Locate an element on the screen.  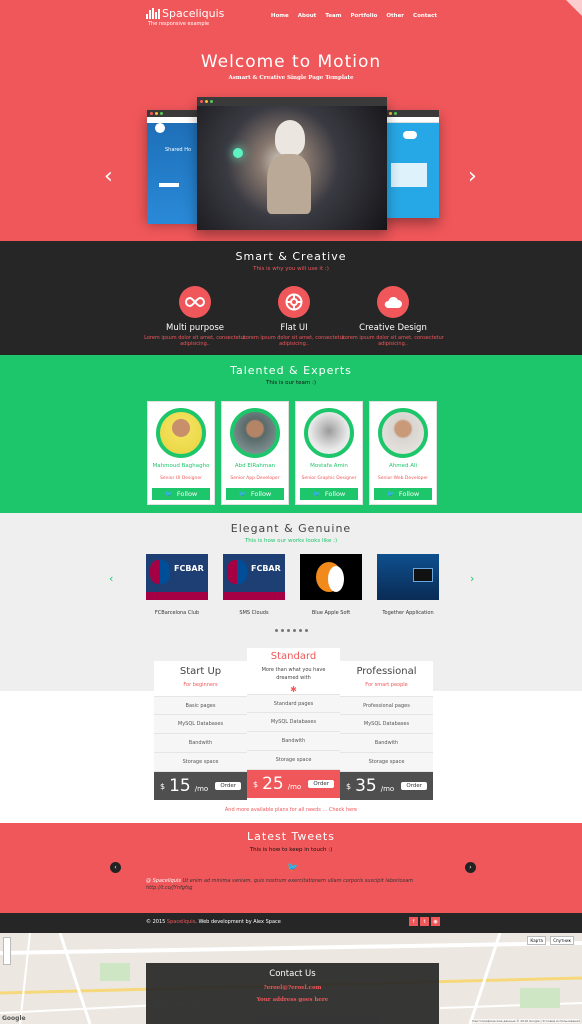
logo: Spaceliquis is located at coordinates (185, 13).